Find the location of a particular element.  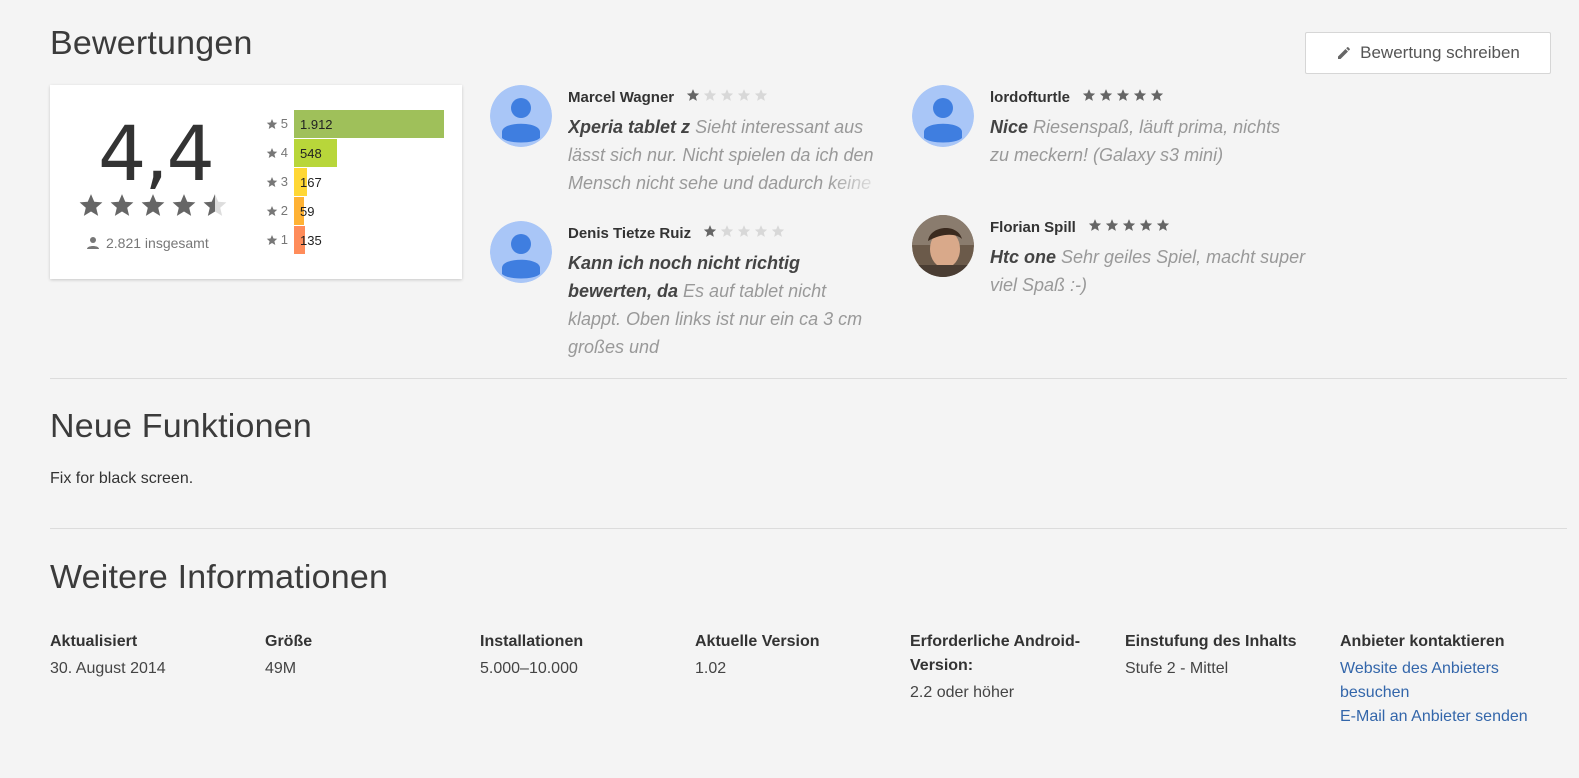

info-value: 5.000–10.000 is located at coordinates (529, 668).